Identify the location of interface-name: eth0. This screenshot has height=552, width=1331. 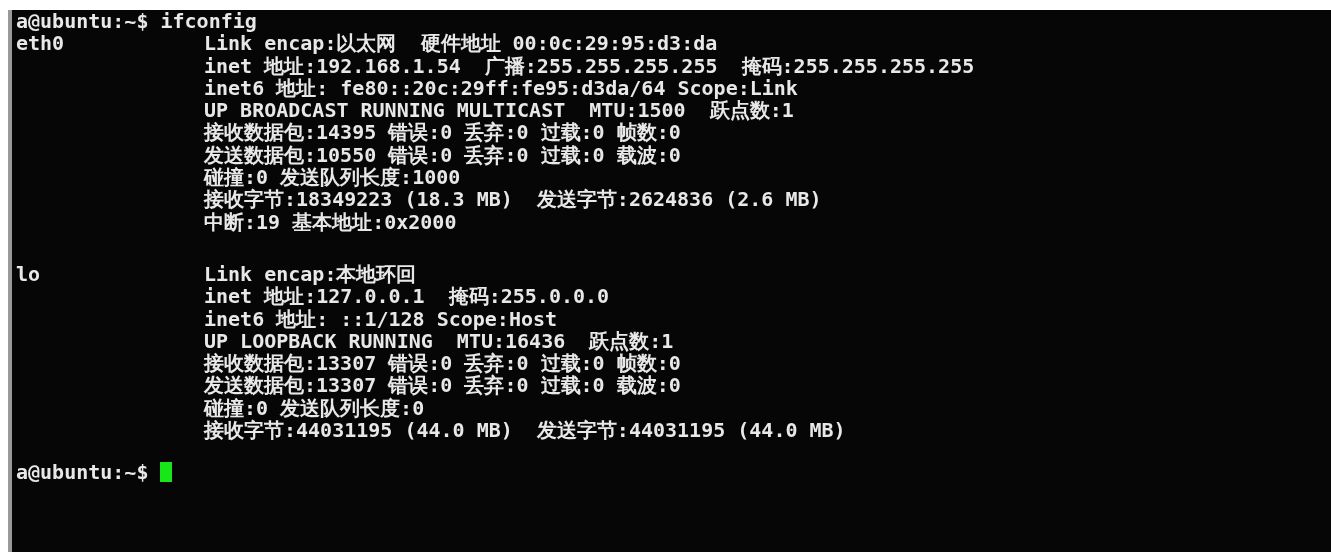
(41, 43).